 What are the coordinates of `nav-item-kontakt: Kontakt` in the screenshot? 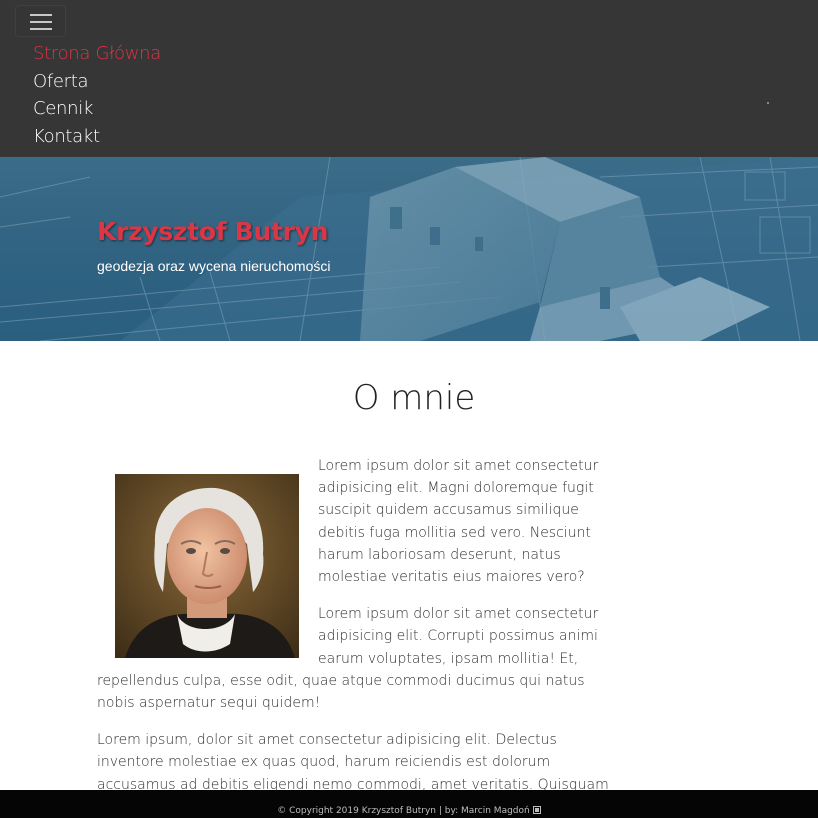 It's located at (97, 138).